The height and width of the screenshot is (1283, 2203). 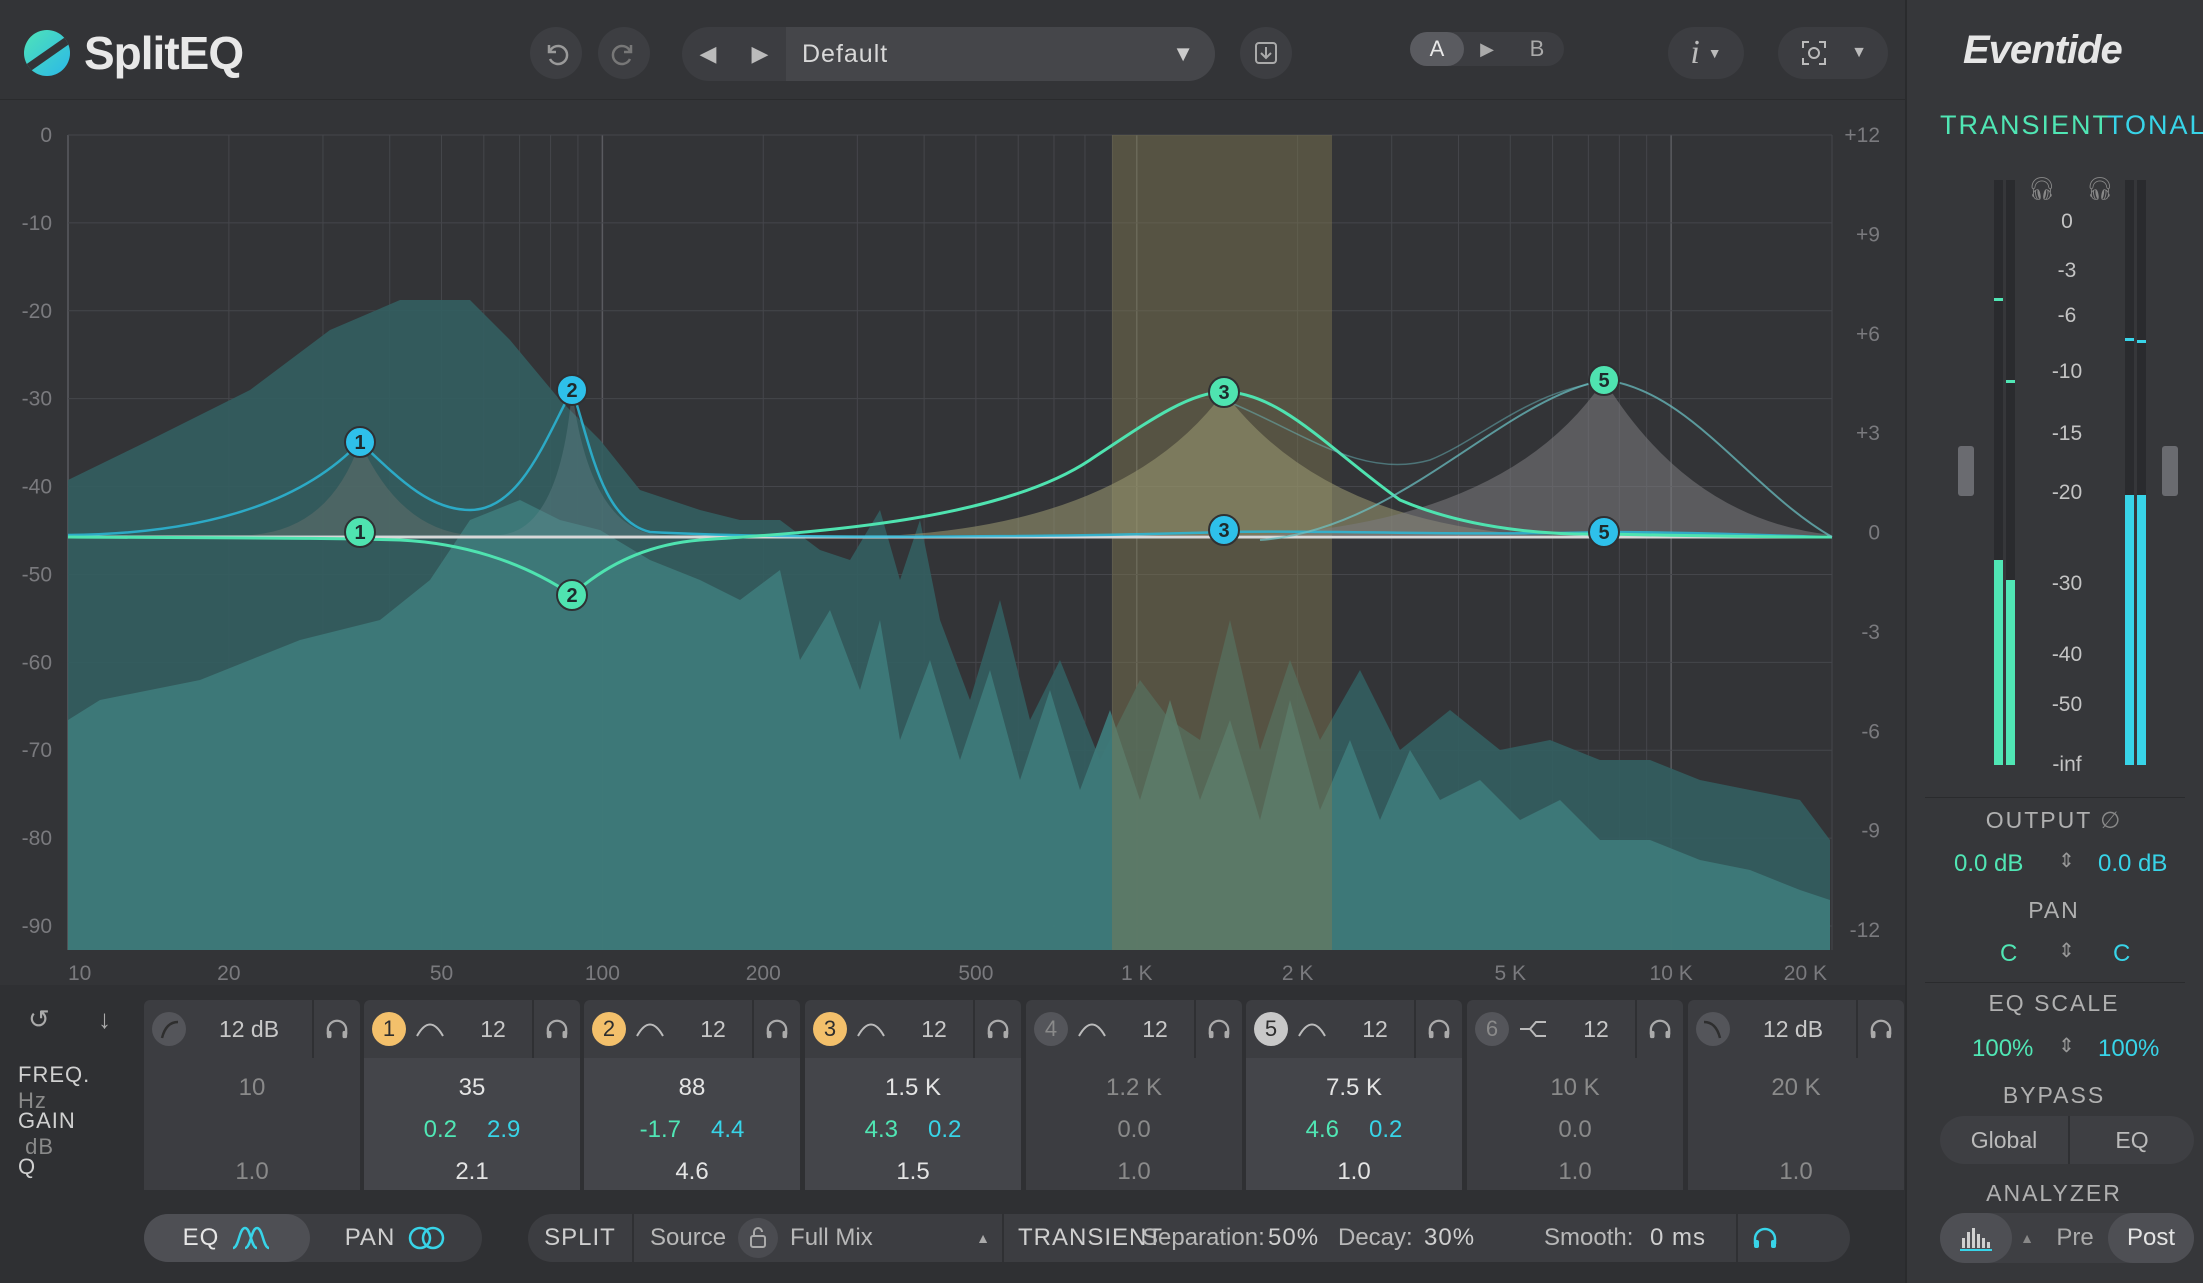 What do you see at coordinates (2075, 1238) in the screenshot?
I see `analyzer-pre-button: Pre` at bounding box center [2075, 1238].